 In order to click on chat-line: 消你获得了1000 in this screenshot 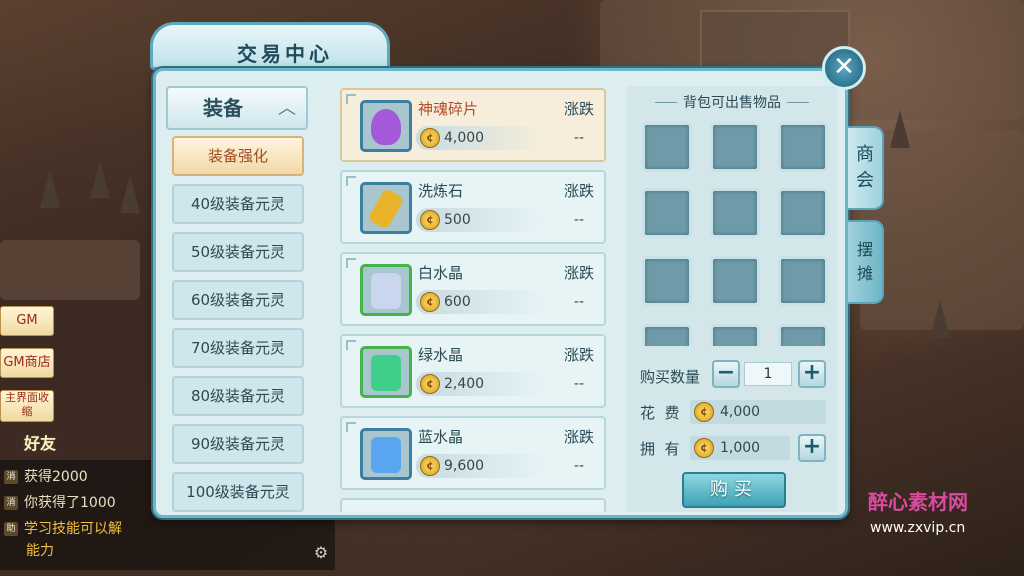, I will do `click(60, 502)`.